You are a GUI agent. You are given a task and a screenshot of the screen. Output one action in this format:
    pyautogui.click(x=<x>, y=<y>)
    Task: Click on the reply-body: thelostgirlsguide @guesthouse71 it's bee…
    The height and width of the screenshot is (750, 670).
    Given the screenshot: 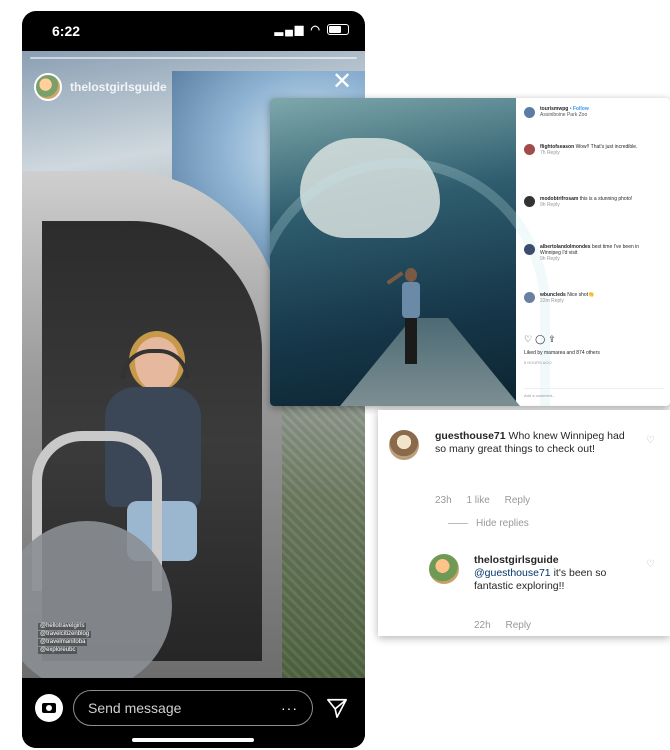 What is the action you would take?
    pyautogui.click(x=554, y=573)
    